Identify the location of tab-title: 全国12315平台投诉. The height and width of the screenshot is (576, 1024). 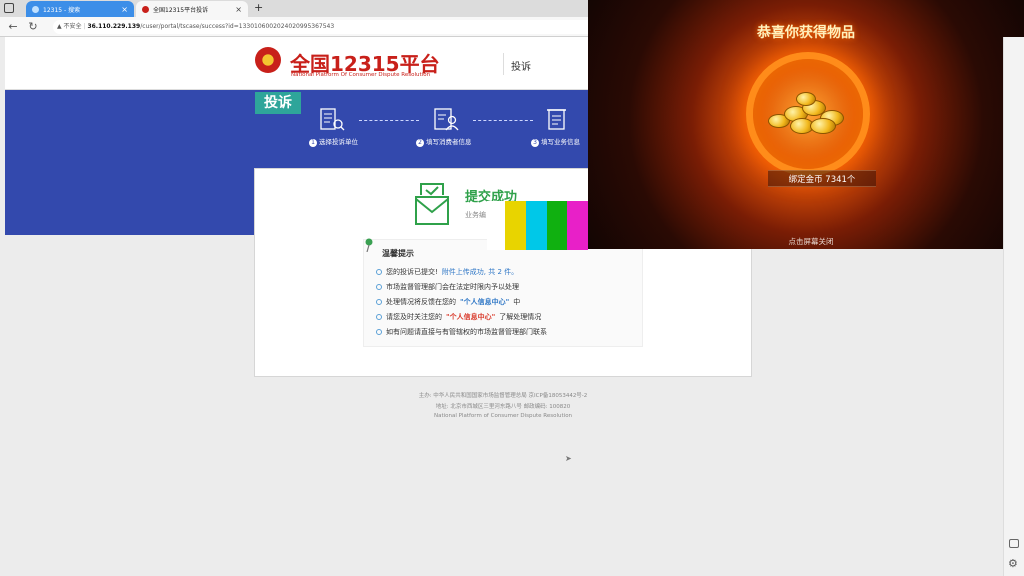
(181, 10).